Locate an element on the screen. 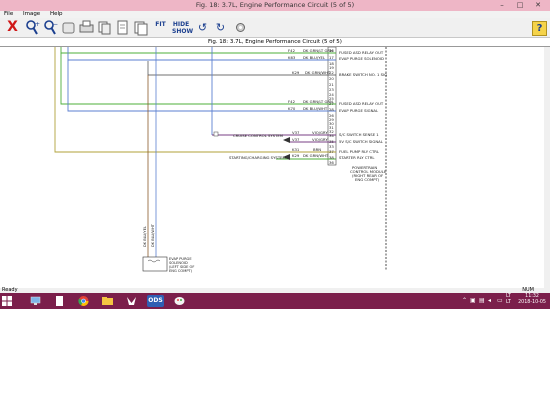 Image resolution: width=550 pixels, height=417 pixels. language-indicator: LT LT is located at coordinates (508, 300).